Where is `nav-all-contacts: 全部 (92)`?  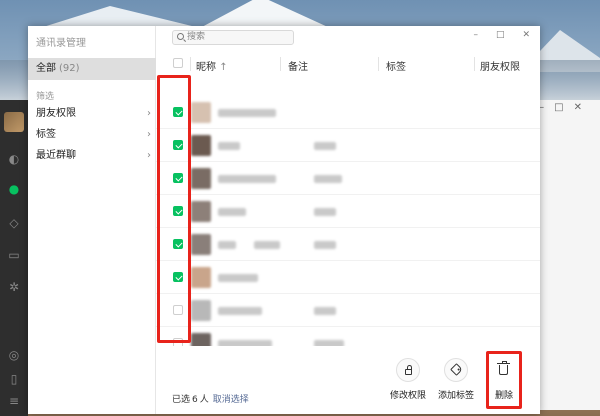
nav-all-contacts: 全部 (92) is located at coordinates (92, 69).